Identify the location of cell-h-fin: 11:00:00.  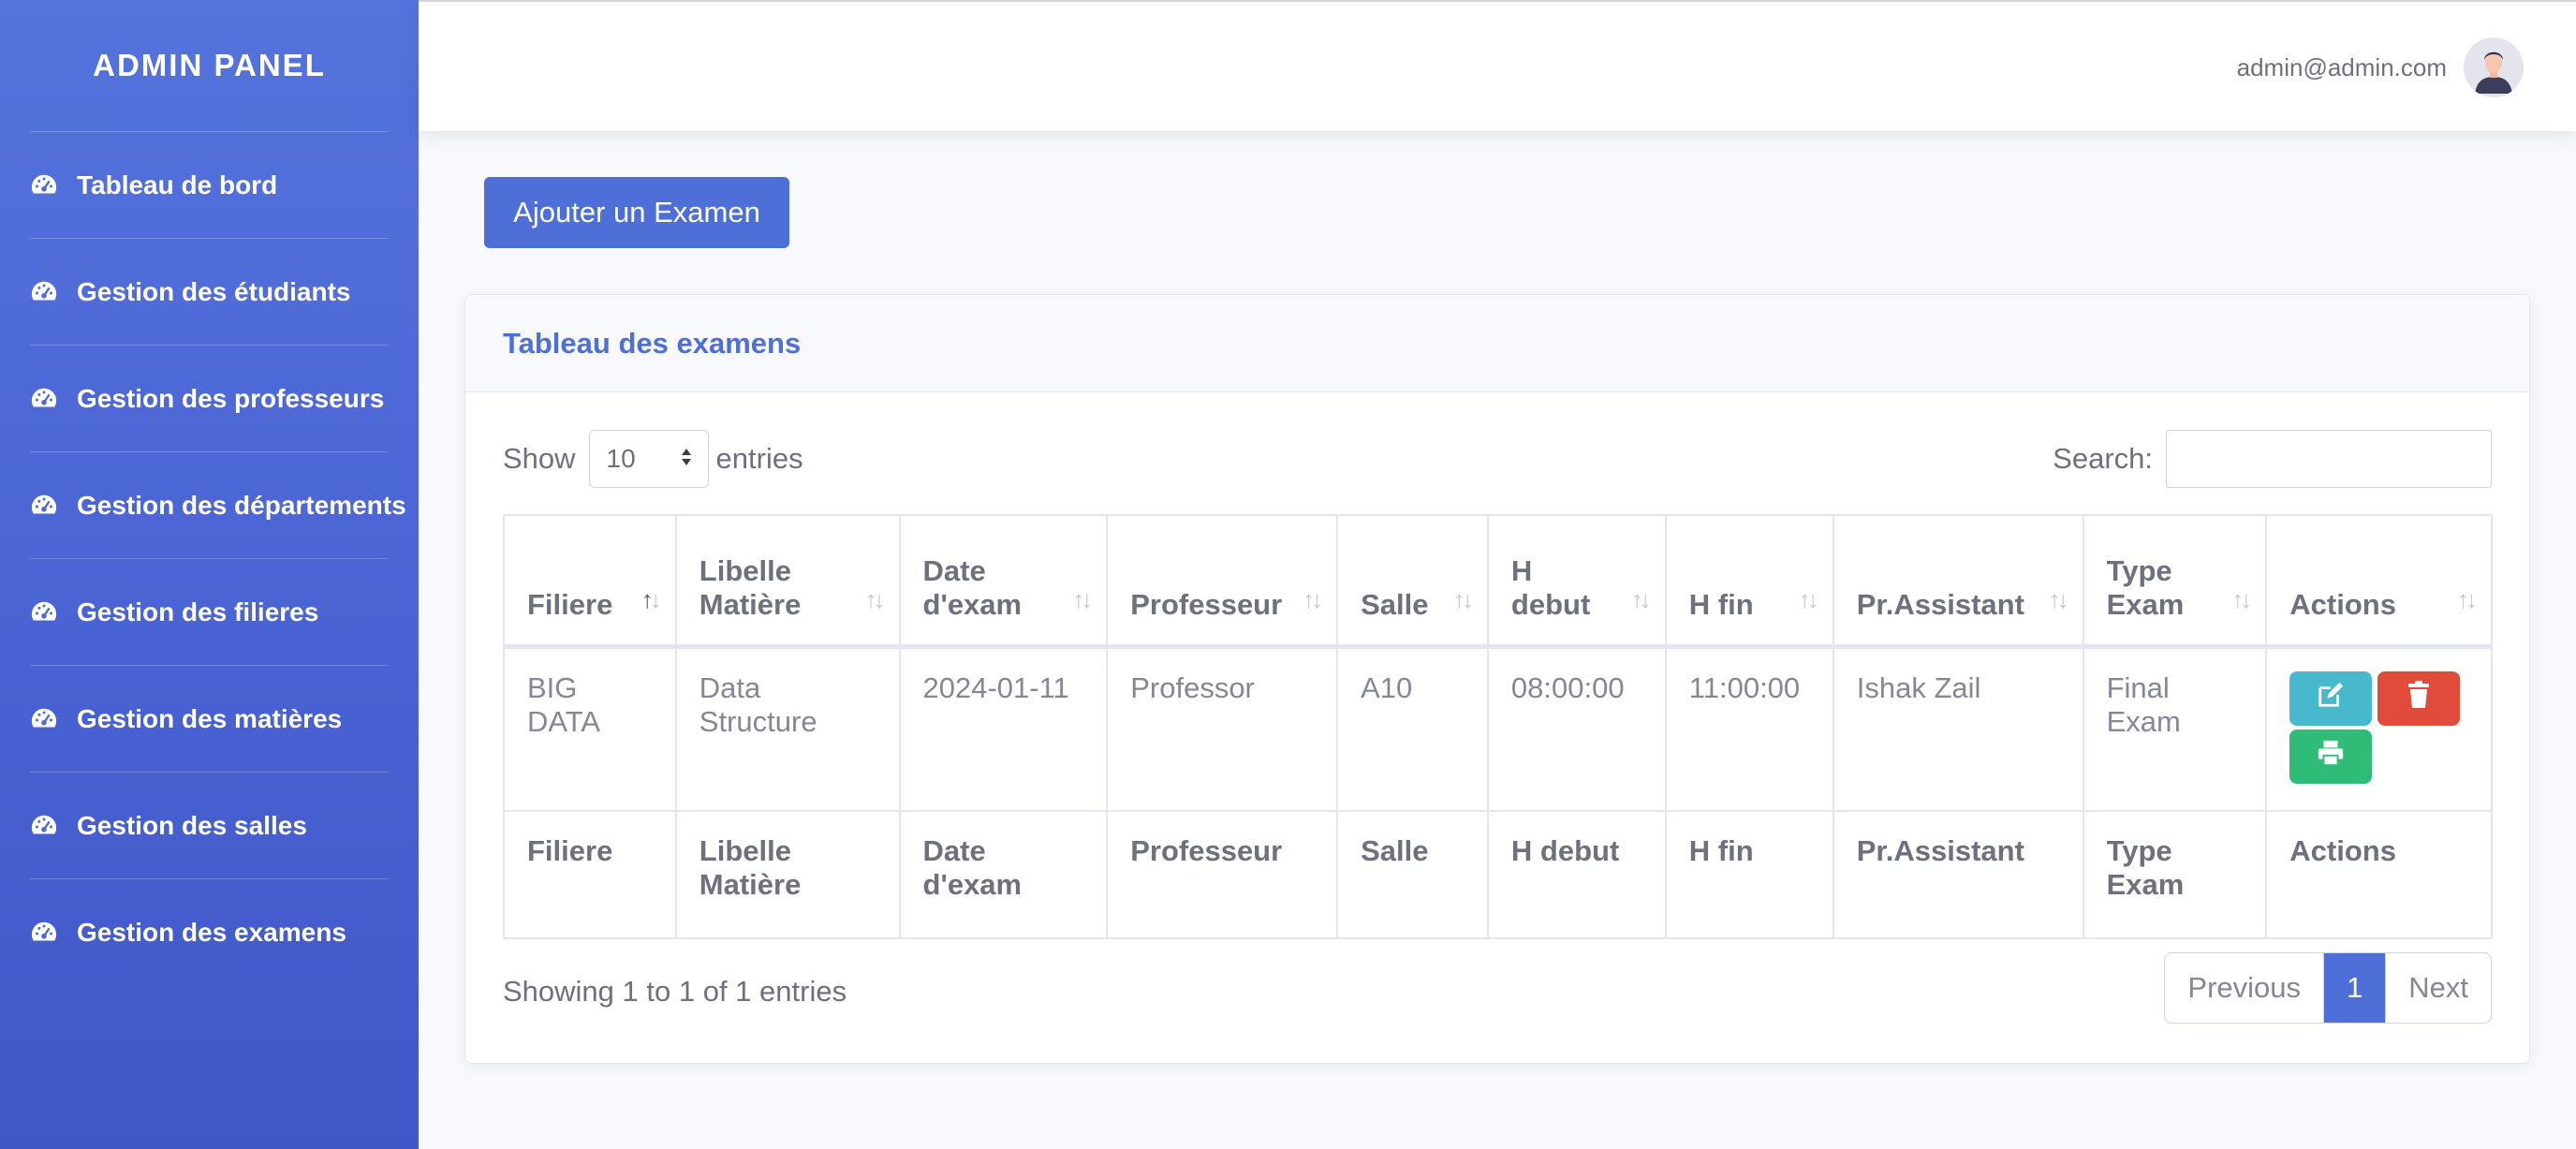
(1749, 728).